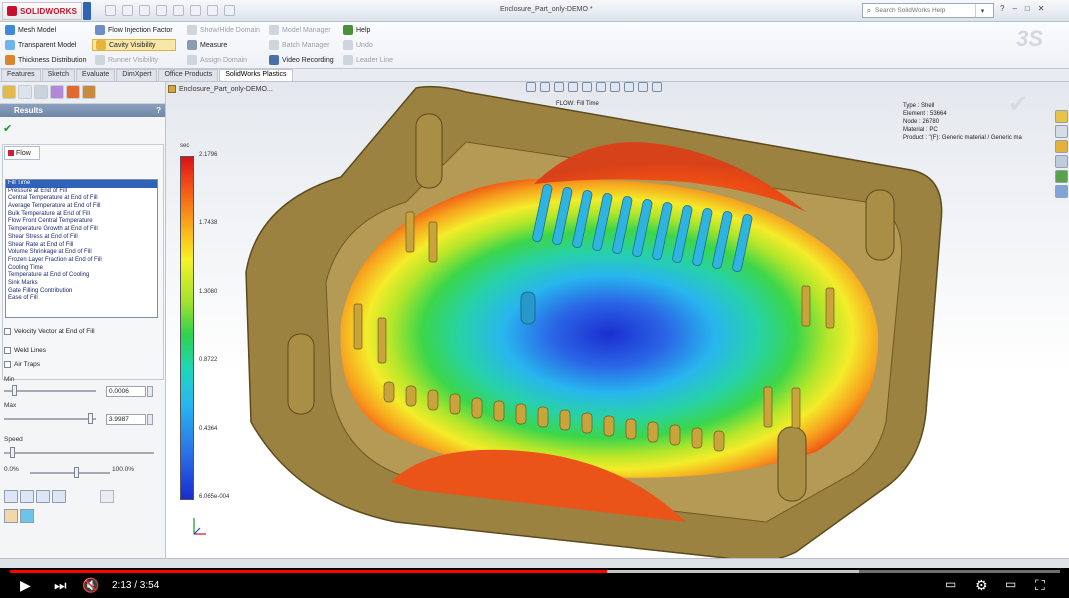  I want to click on speed-slider, so click(79, 452).